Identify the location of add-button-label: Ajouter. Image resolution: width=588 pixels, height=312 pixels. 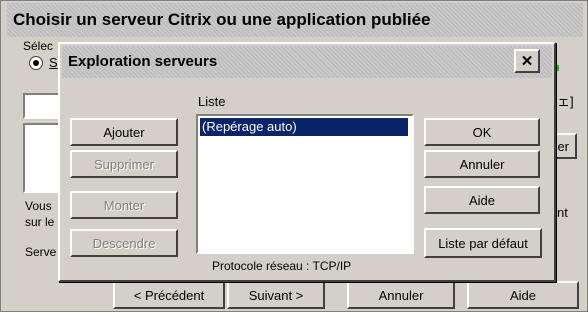
(124, 132).